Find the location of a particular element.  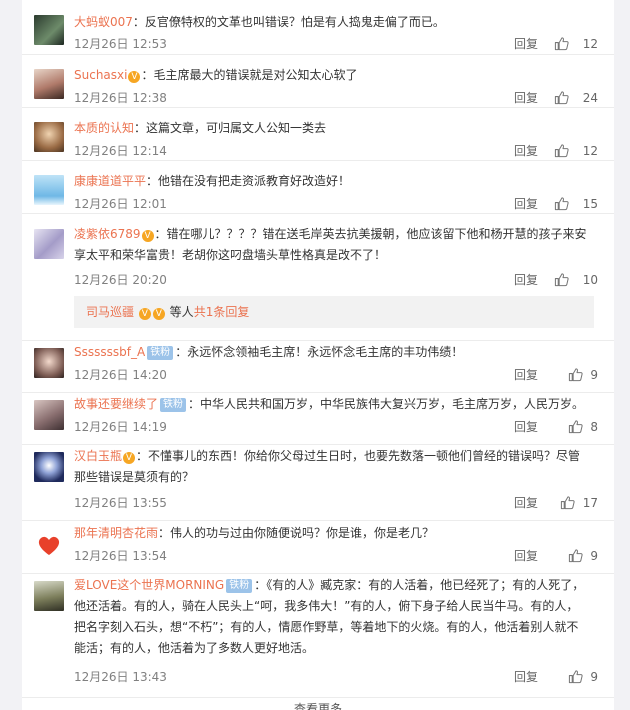

comment-text: ：反官僚特权的文革也叫错误？怕是有人捣鬼走偏了而已。 is located at coordinates (288, 22).